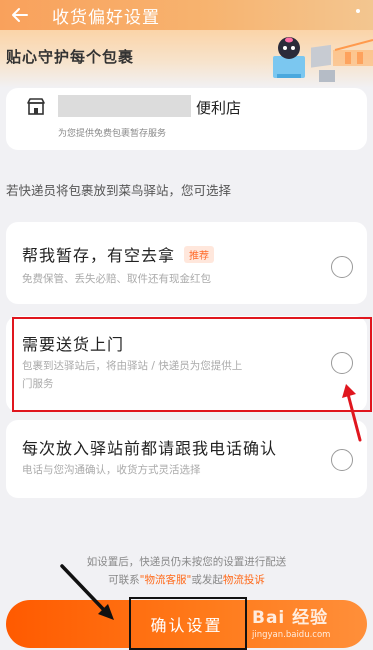 Image resolution: width=373 pixels, height=650 pixels. I want to click on watermark-logo: Bai 经验, so click(290, 618).